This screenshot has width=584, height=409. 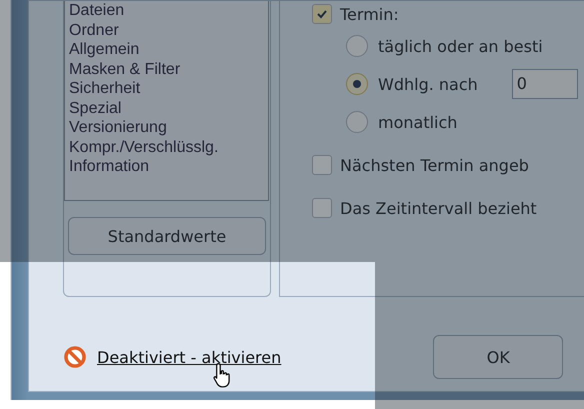 I want to click on checkbox-label: Das Zeitintervall bezieht, so click(x=438, y=208).